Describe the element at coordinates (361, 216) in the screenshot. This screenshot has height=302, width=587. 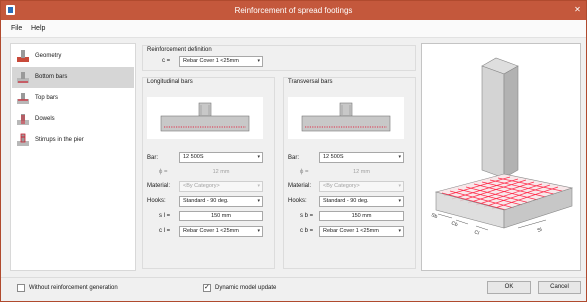
I see `trans-spacing-input: 150 mm` at that location.